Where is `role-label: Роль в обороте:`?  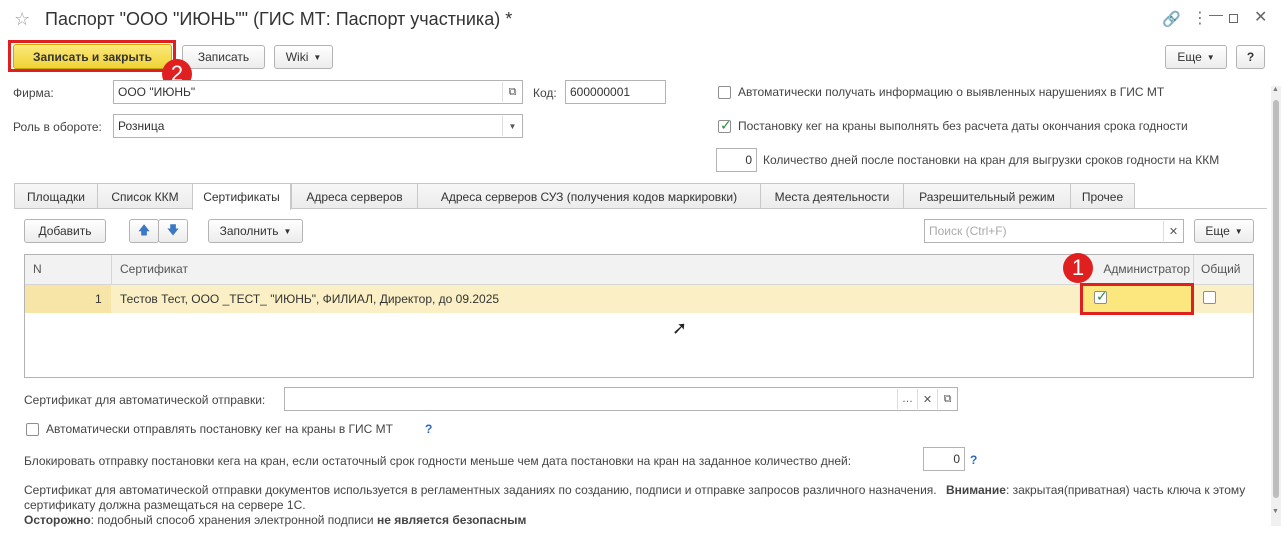 role-label: Роль в обороте: is located at coordinates (57, 127).